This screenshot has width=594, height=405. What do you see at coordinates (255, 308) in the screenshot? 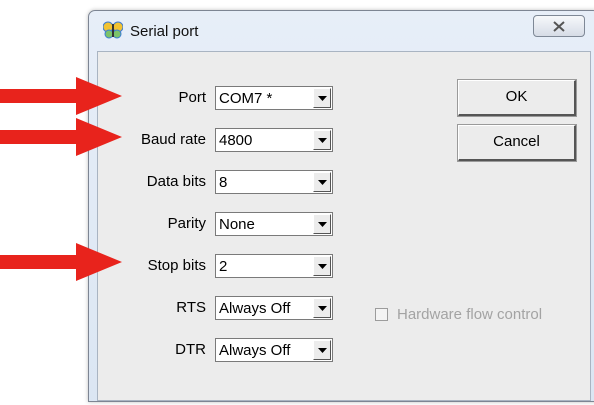
I see `rts-value: Always Off` at bounding box center [255, 308].